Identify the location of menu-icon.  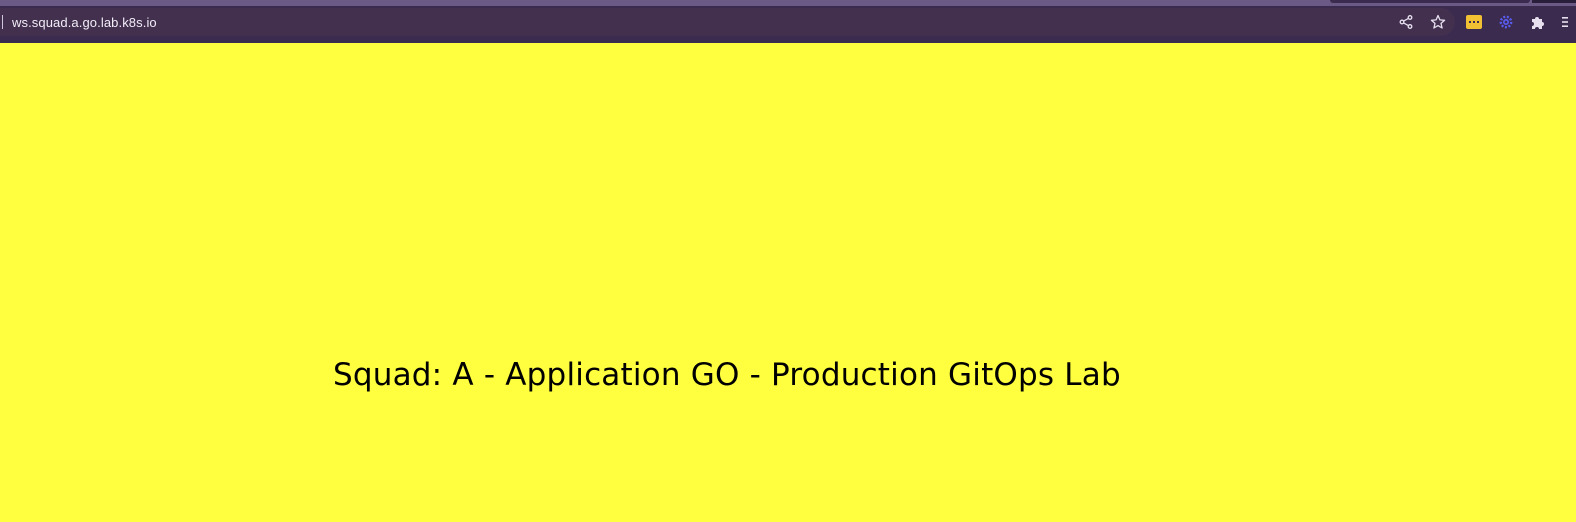
(1565, 22).